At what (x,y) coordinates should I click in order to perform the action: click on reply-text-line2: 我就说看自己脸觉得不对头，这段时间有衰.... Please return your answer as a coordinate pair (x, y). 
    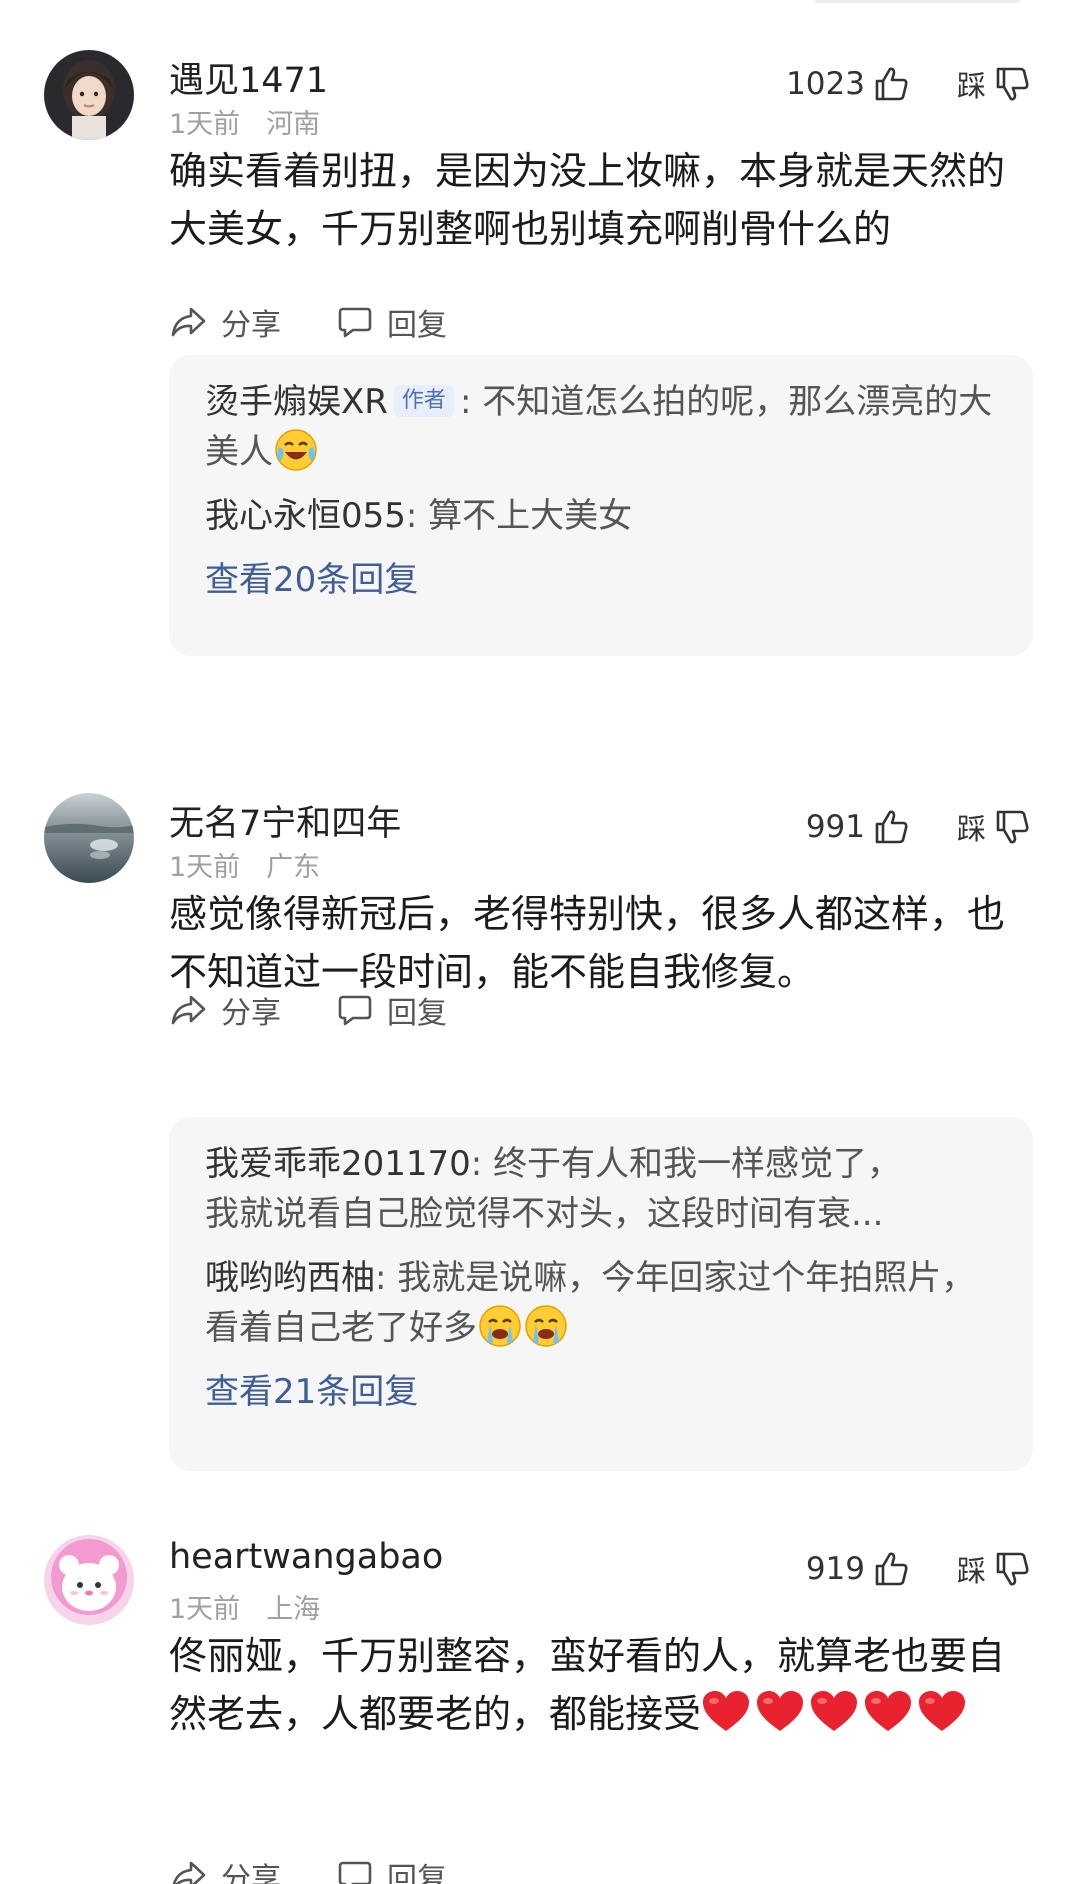
    Looking at the image, I should click on (544, 1214).